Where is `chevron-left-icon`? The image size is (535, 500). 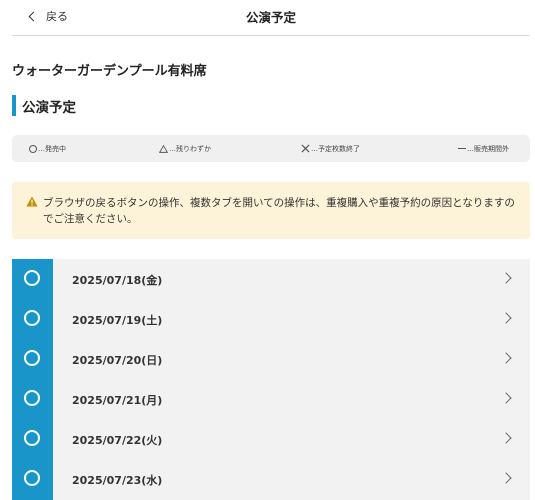 chevron-left-icon is located at coordinates (33, 16).